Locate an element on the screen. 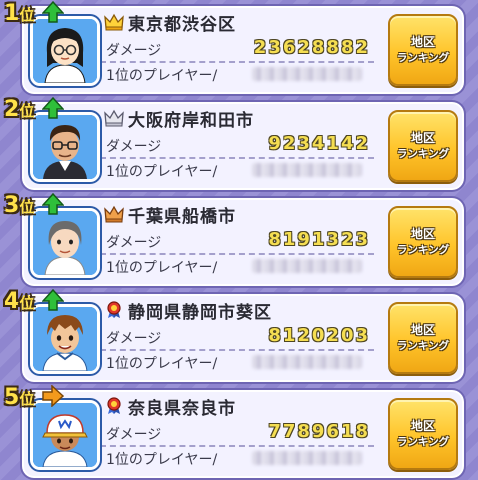  region-title: 奈良県奈良市 is located at coordinates (235, 406).